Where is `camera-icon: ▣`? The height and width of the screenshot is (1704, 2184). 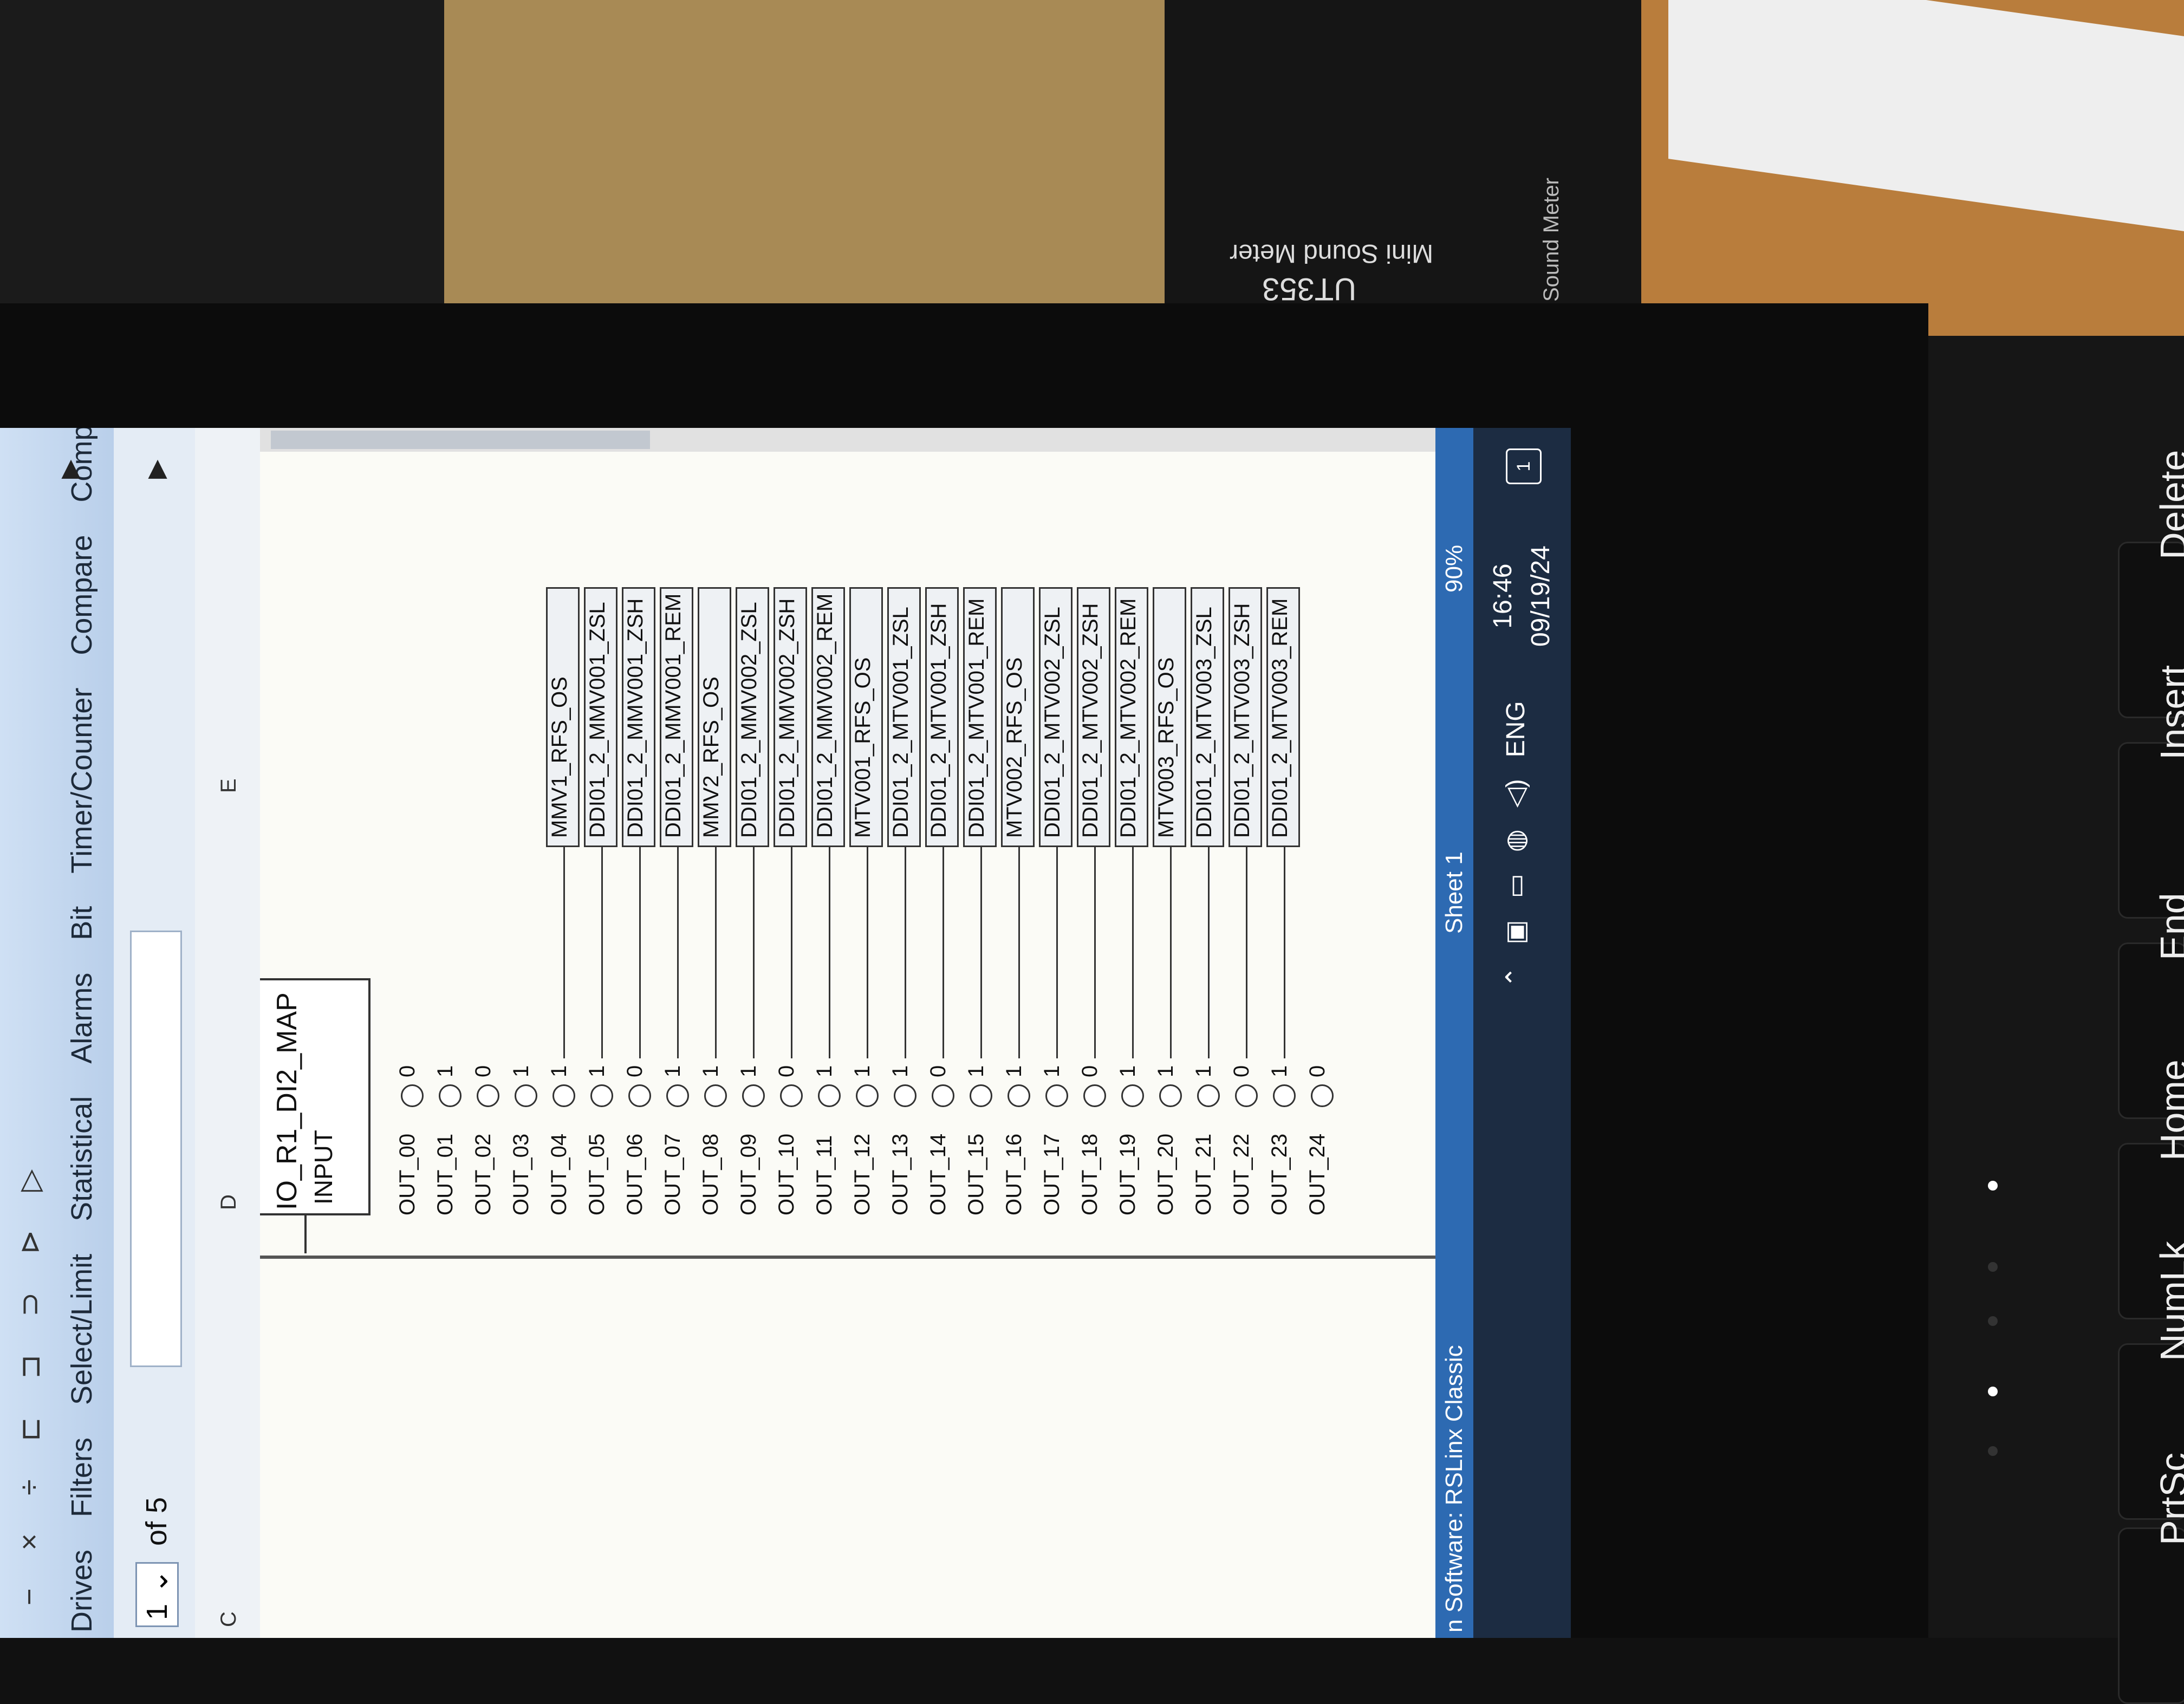
camera-icon: ▣ is located at coordinates (1515, 932).